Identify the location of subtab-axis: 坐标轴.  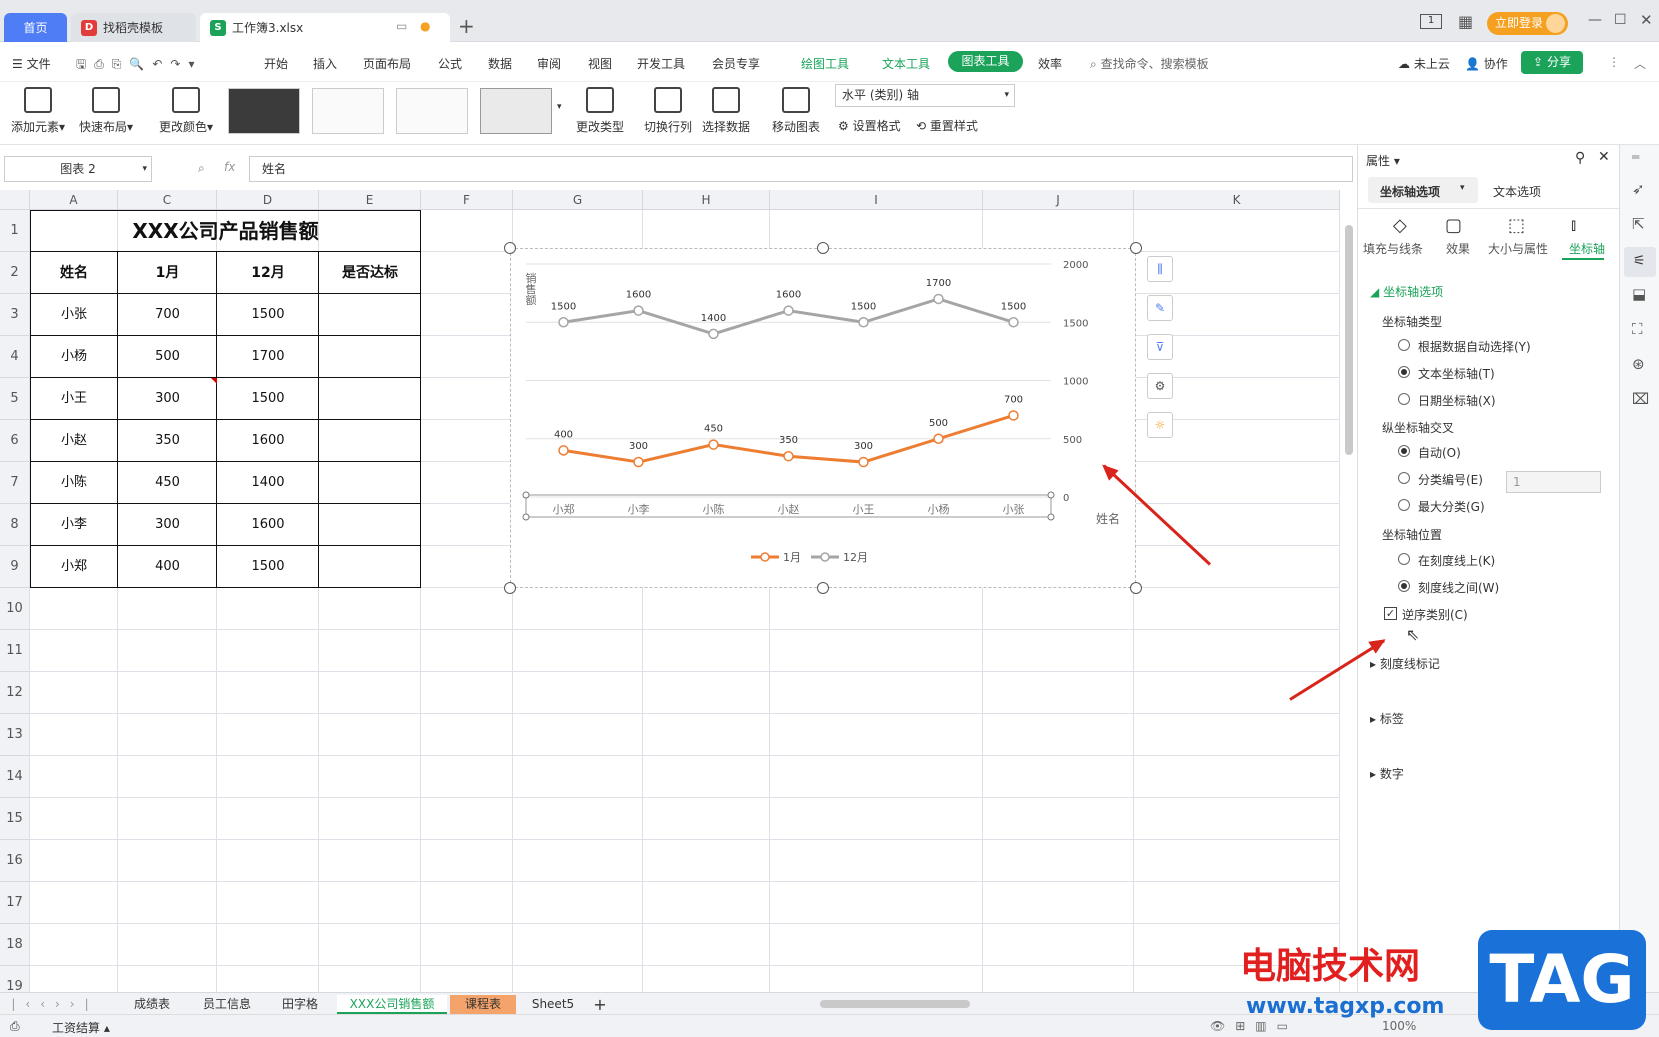
(1587, 248).